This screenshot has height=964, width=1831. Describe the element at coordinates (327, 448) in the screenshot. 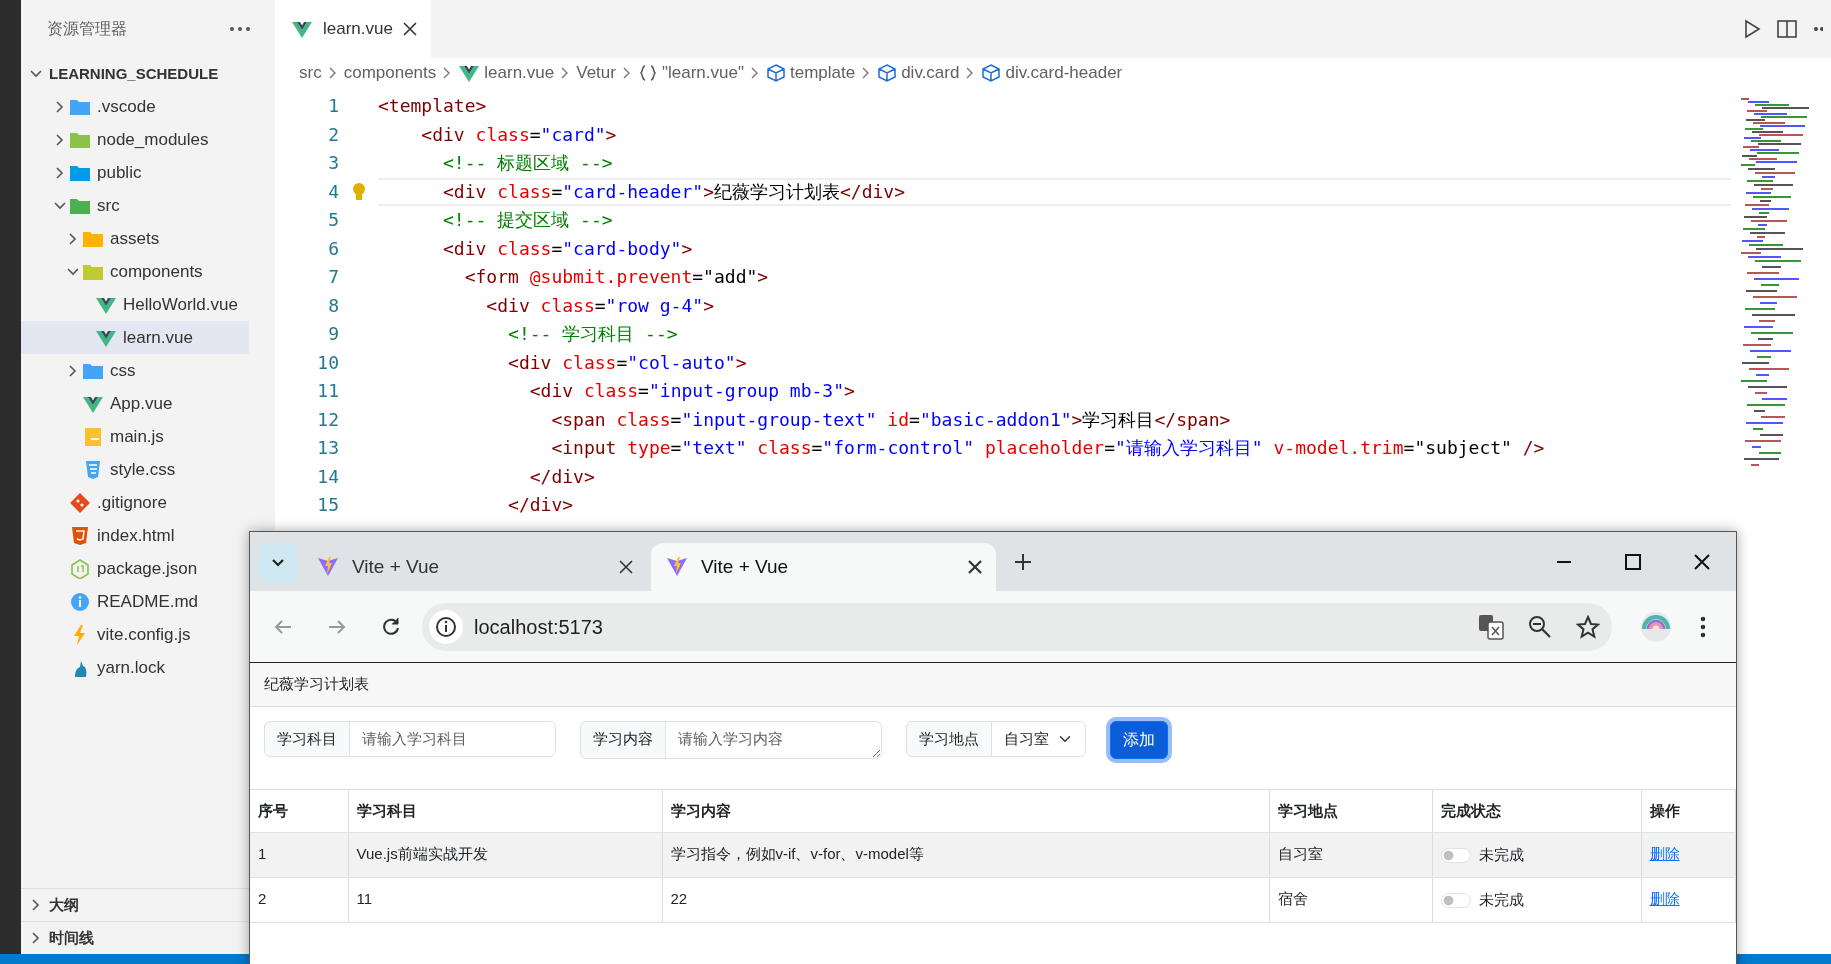

I see `line-number: 13` at that location.